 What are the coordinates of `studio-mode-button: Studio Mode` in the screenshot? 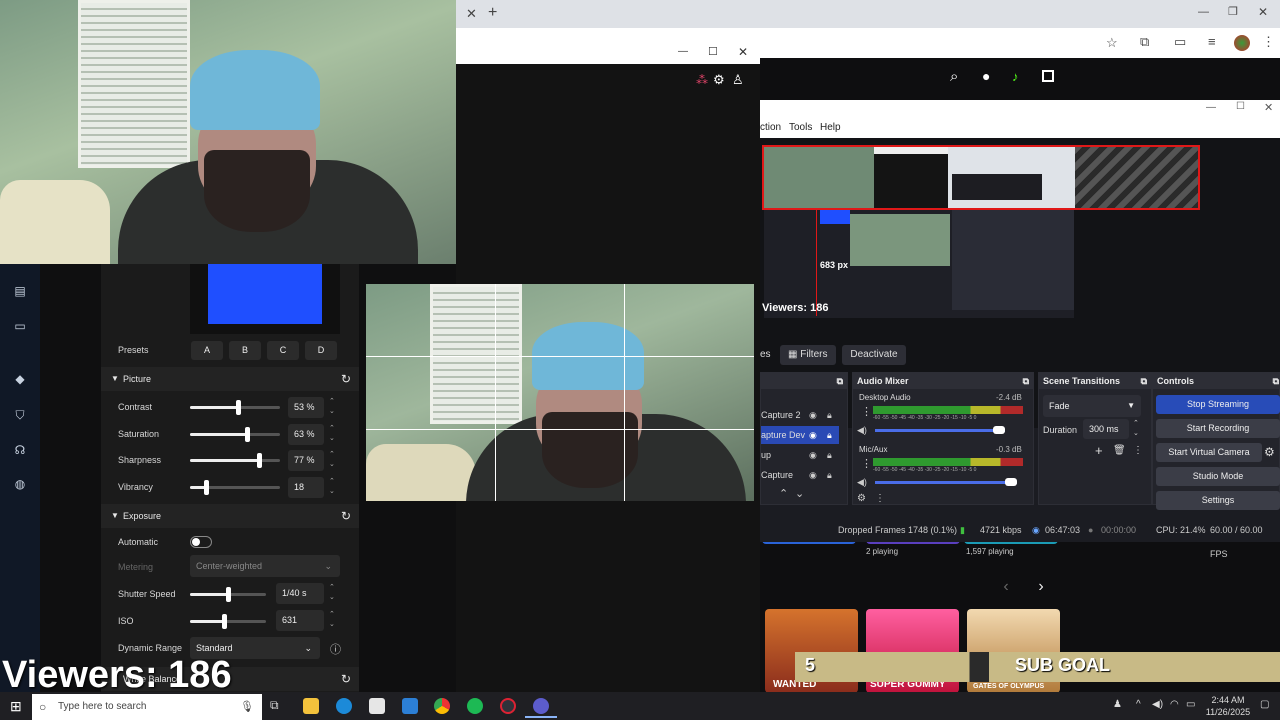 It's located at (1218, 476).